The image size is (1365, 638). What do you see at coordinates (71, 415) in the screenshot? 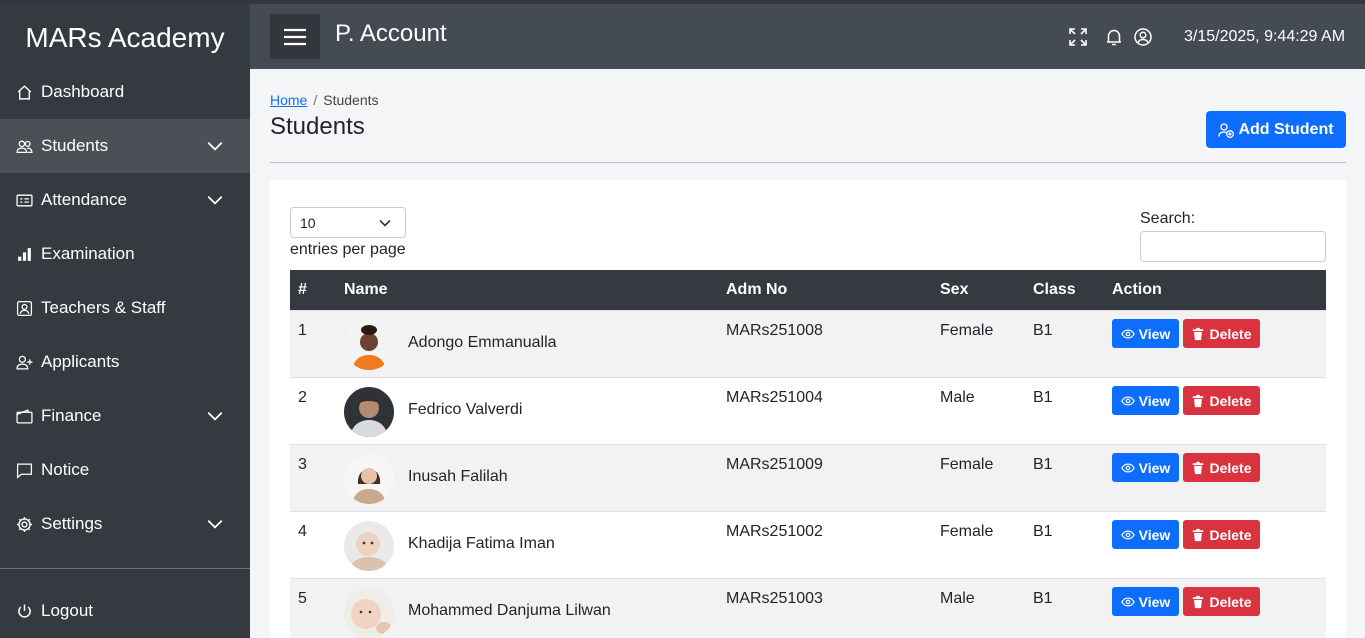
I see `sidebar-item-label: Finance` at bounding box center [71, 415].